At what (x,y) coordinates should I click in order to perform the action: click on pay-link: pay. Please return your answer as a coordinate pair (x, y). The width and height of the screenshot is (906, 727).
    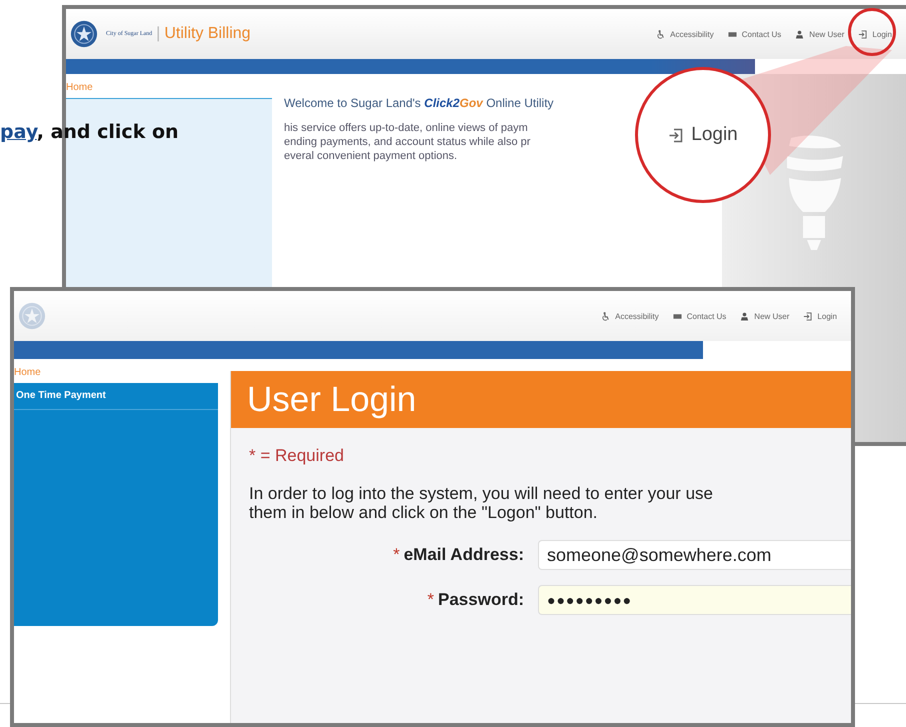
    Looking at the image, I should click on (18, 132).